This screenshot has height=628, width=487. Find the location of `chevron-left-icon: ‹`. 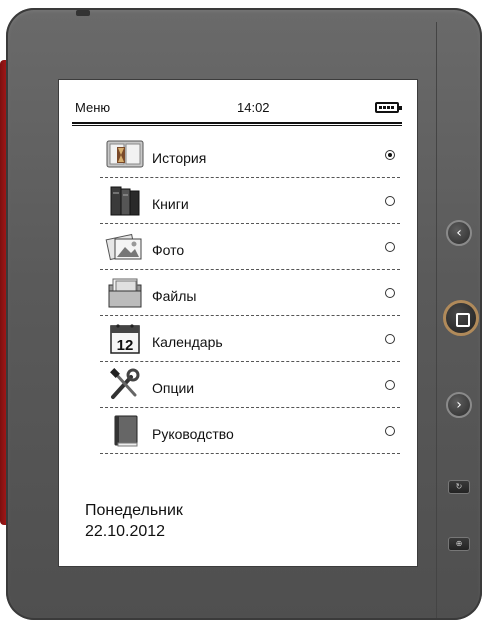

chevron-left-icon: ‹ is located at coordinates (459, 233).